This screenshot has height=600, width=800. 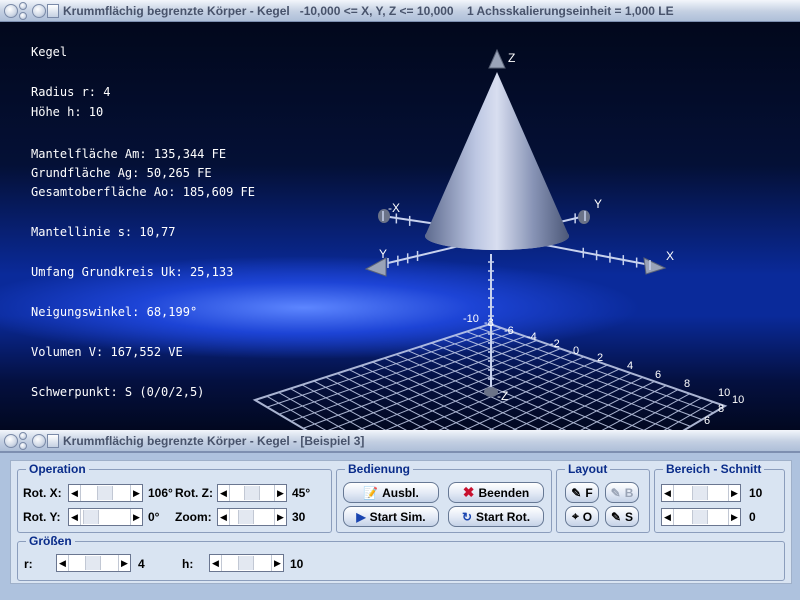 What do you see at coordinates (67, 112) in the screenshot?
I see `info-hoehe: Höhe h: 10` at bounding box center [67, 112].